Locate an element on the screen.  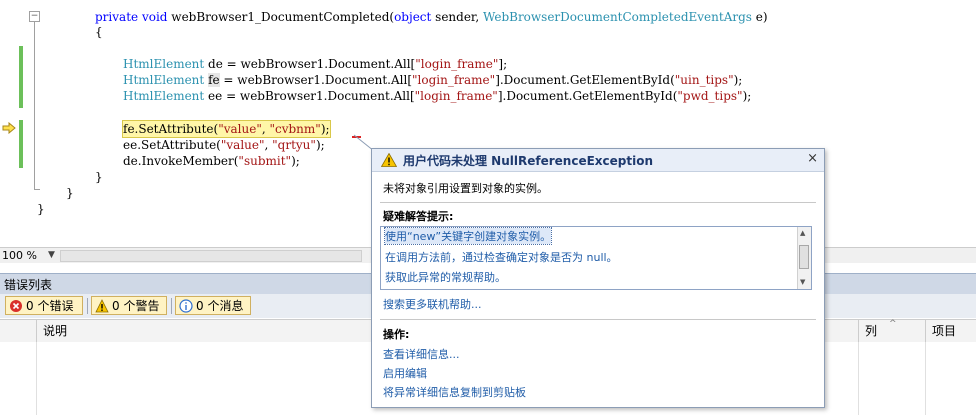
horizontal-scrollbar is located at coordinates (211, 256).